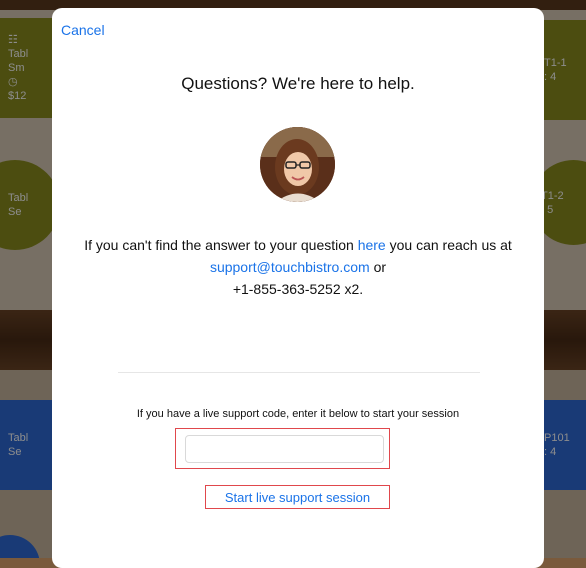  I want to click on divider, so click(299, 372).